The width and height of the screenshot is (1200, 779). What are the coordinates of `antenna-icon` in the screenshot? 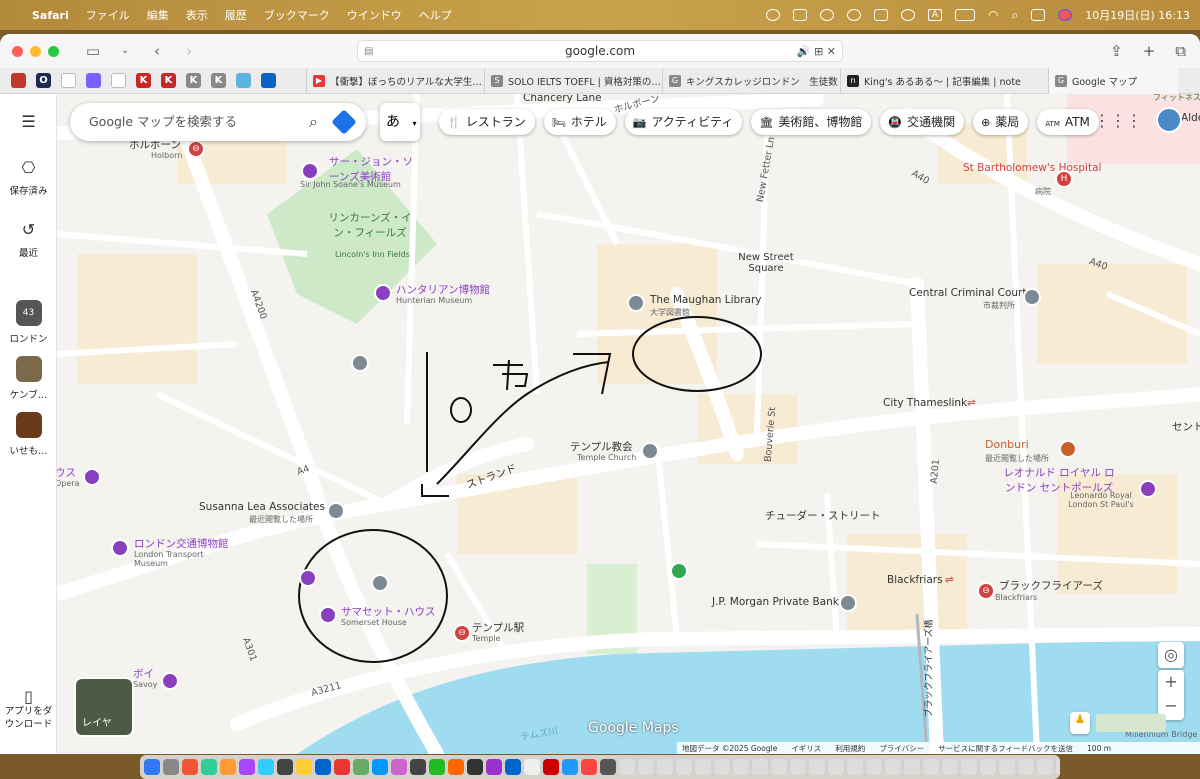 It's located at (799, 15).